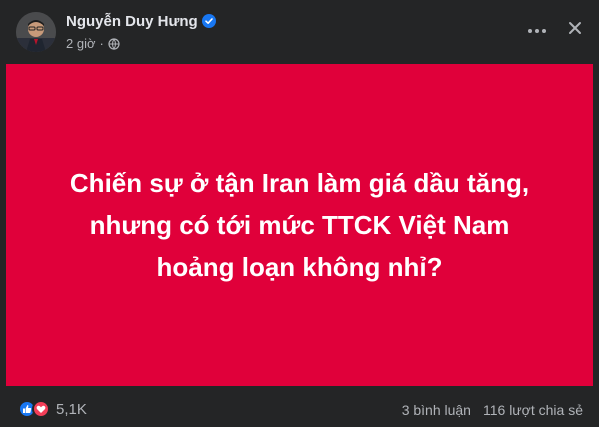 The height and width of the screenshot is (427, 599). Describe the element at coordinates (52, 409) in the screenshot. I see `reactions-summary: 5,1K` at that location.